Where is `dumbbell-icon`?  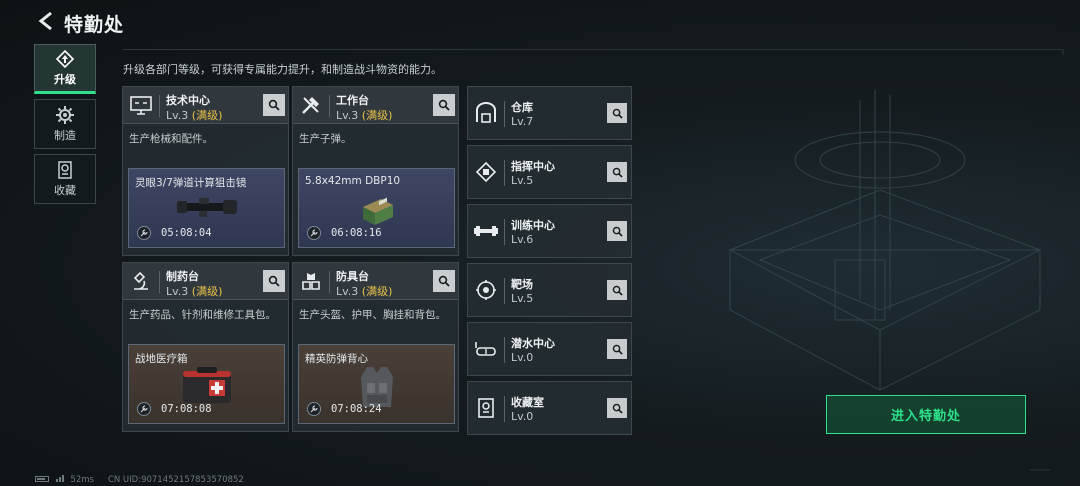 dumbbell-icon is located at coordinates (486, 231).